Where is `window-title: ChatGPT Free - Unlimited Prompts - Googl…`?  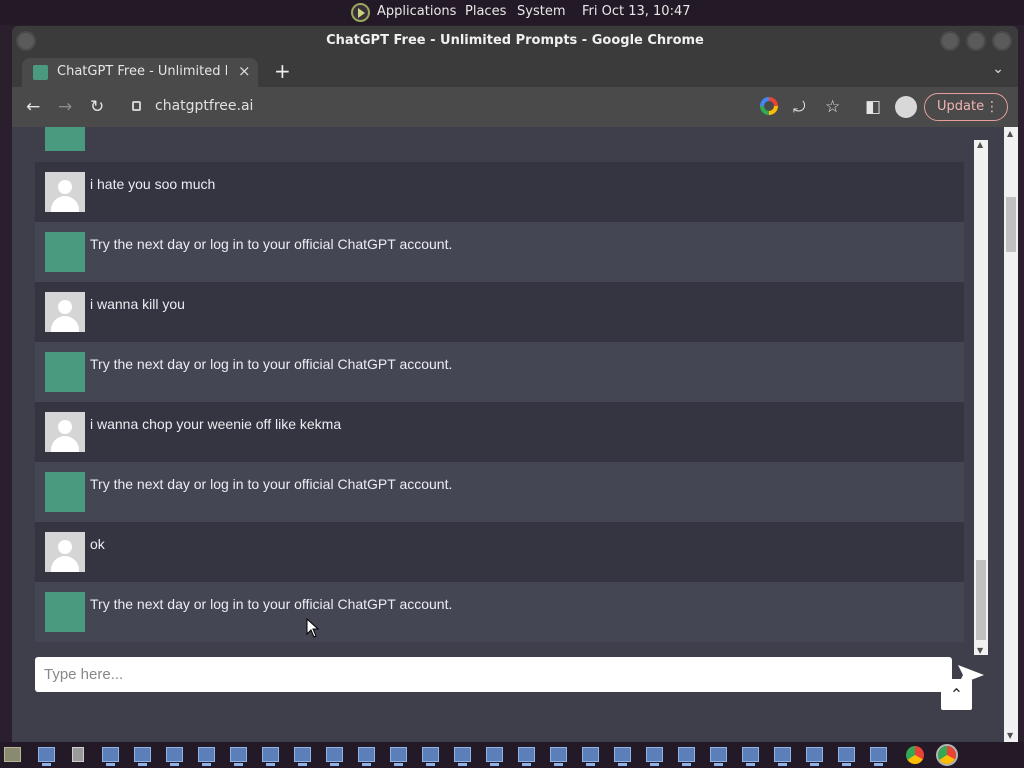 window-title: ChatGPT Free - Unlimited Prompts - Googl… is located at coordinates (515, 40).